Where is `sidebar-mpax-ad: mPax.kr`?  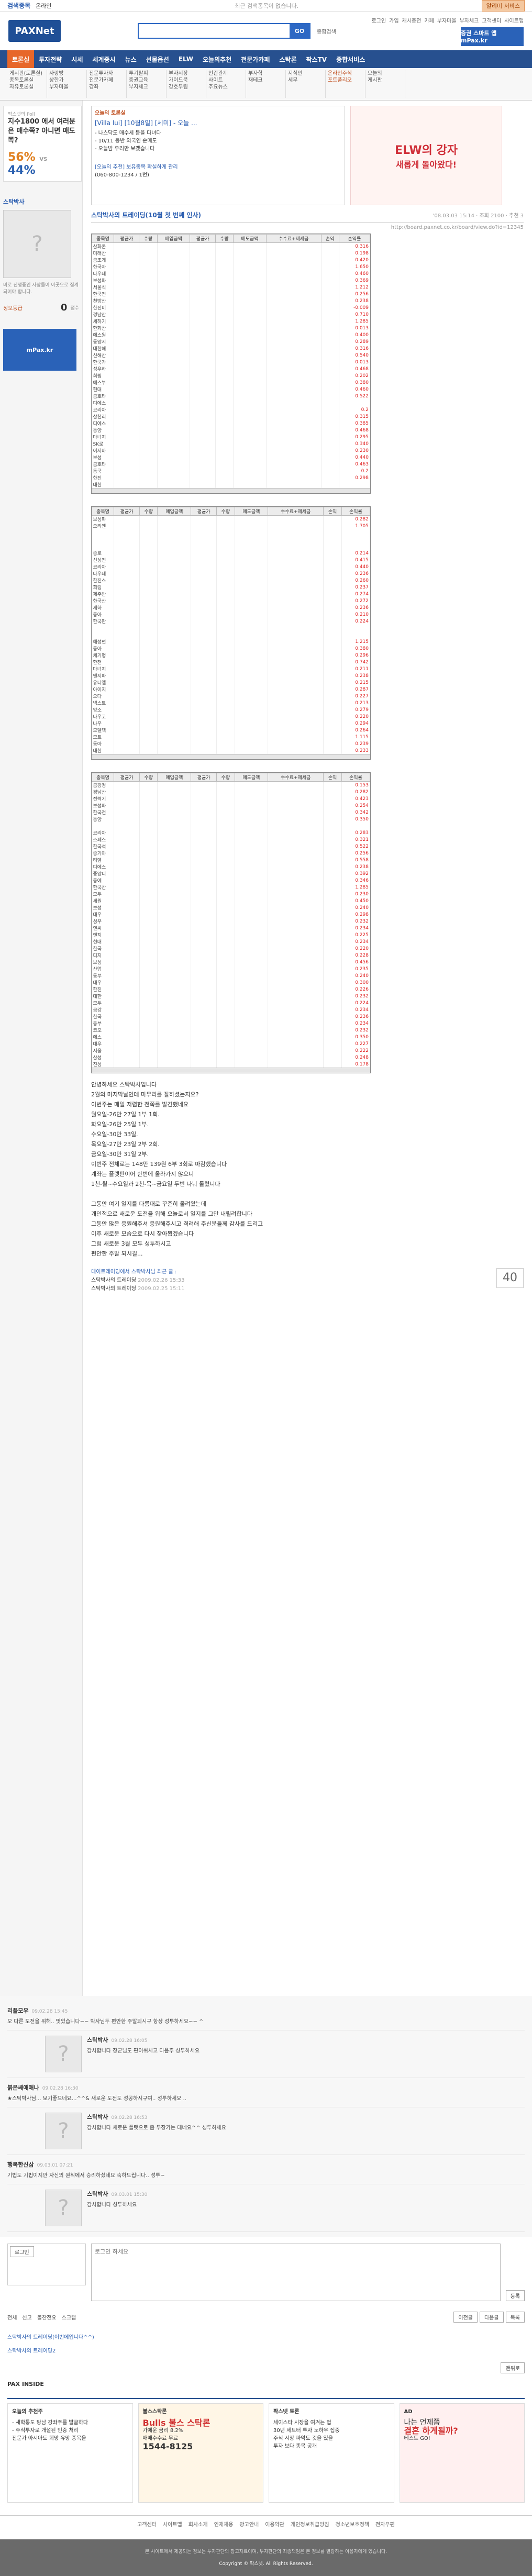 sidebar-mpax-ad: mPax.kr is located at coordinates (39, 350).